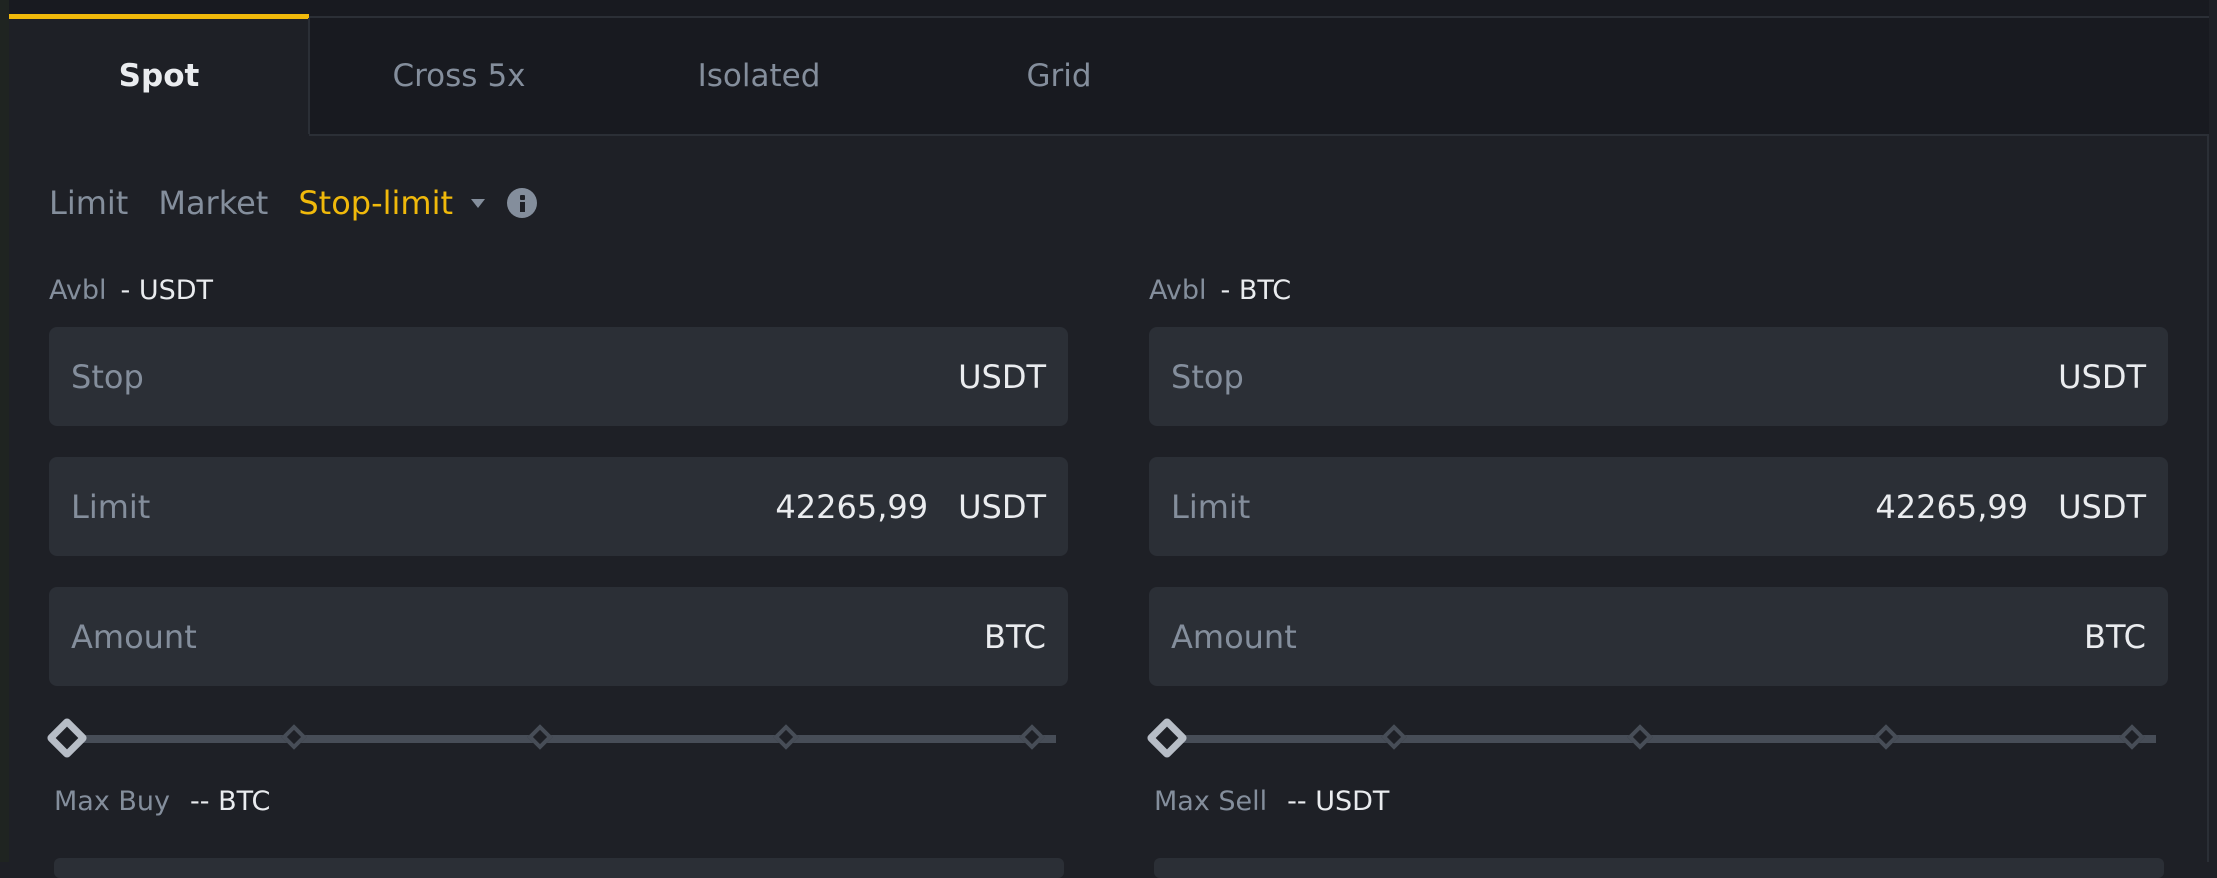 This screenshot has width=2217, height=878. I want to click on max-sell: Max Sell -- USDT, so click(1658, 801).